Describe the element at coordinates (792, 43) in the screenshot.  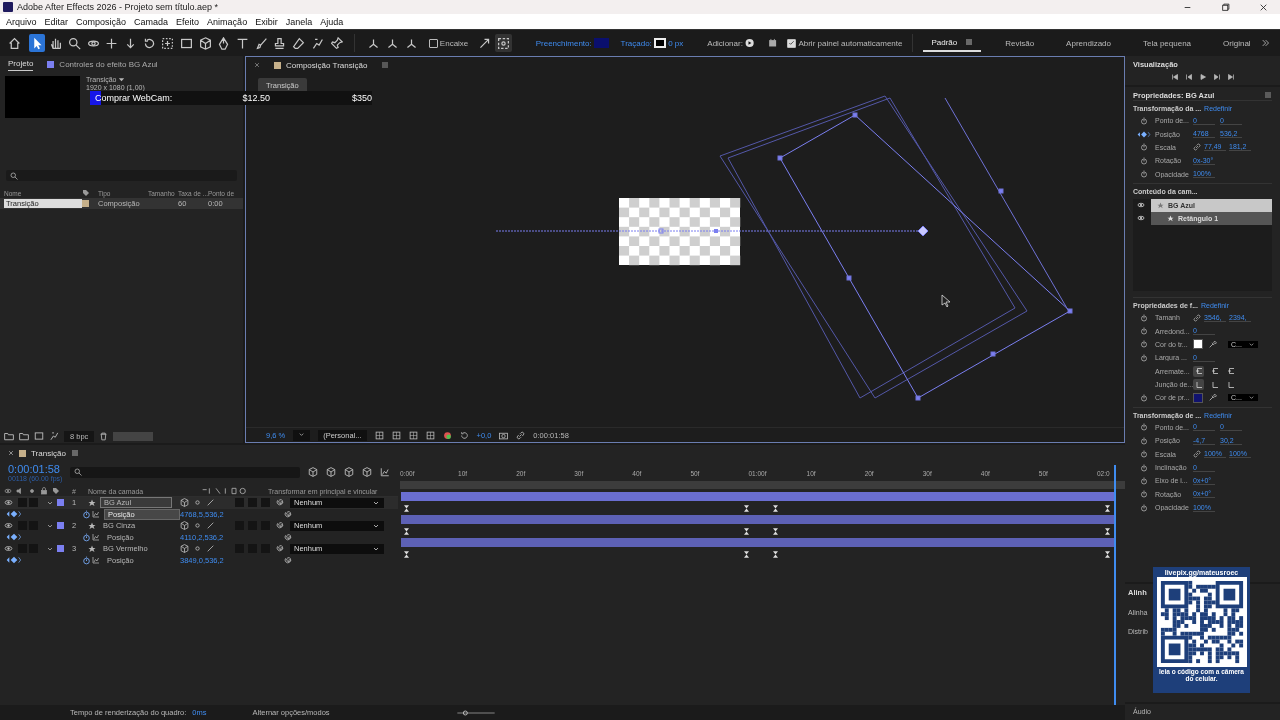
I see `auto-open-checkbox` at that location.